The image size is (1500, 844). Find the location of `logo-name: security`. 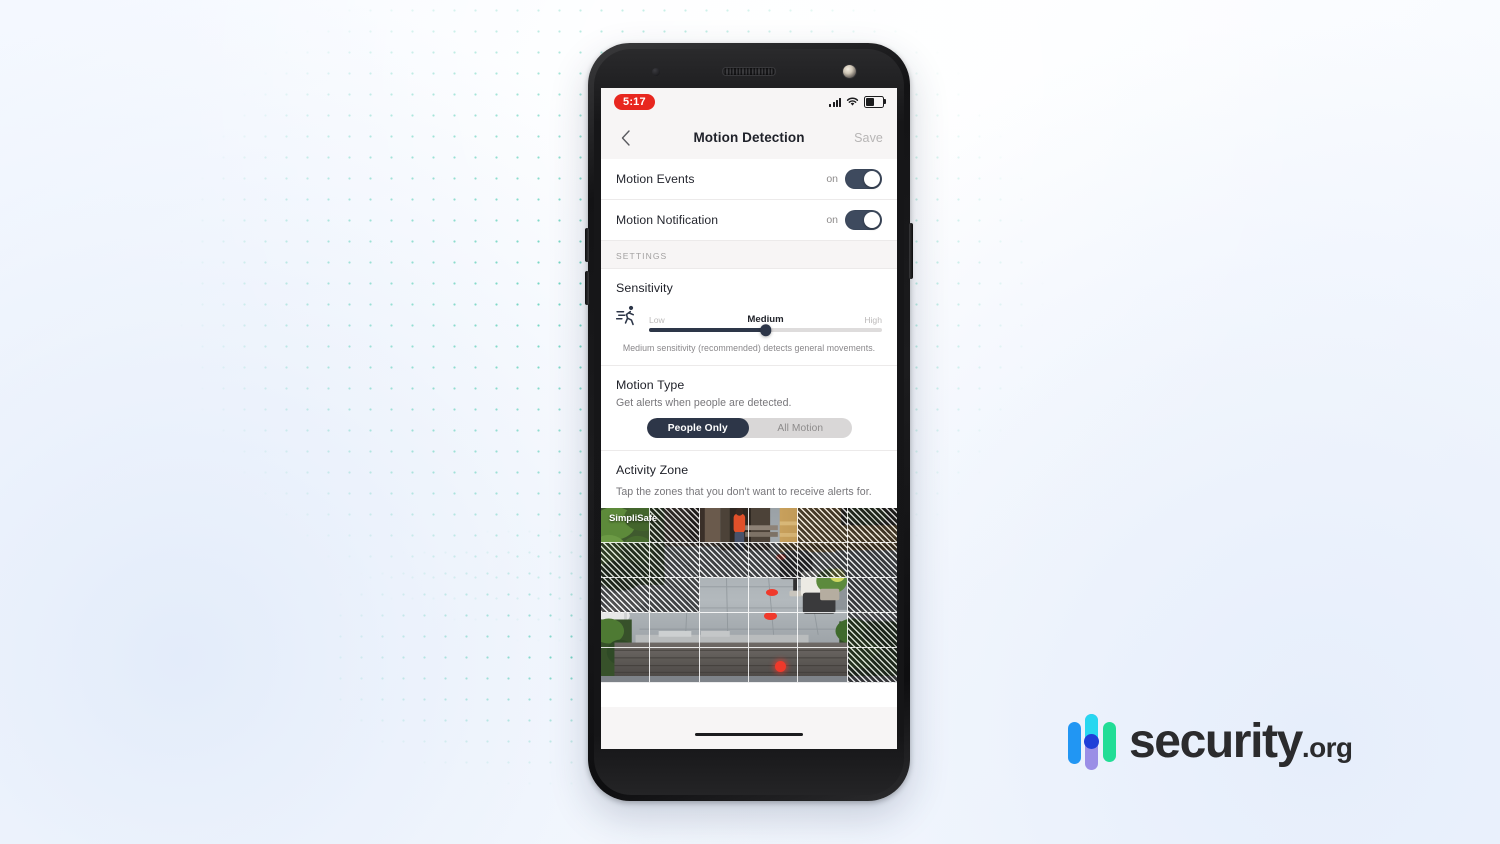

logo-name: security is located at coordinates (1216, 741).